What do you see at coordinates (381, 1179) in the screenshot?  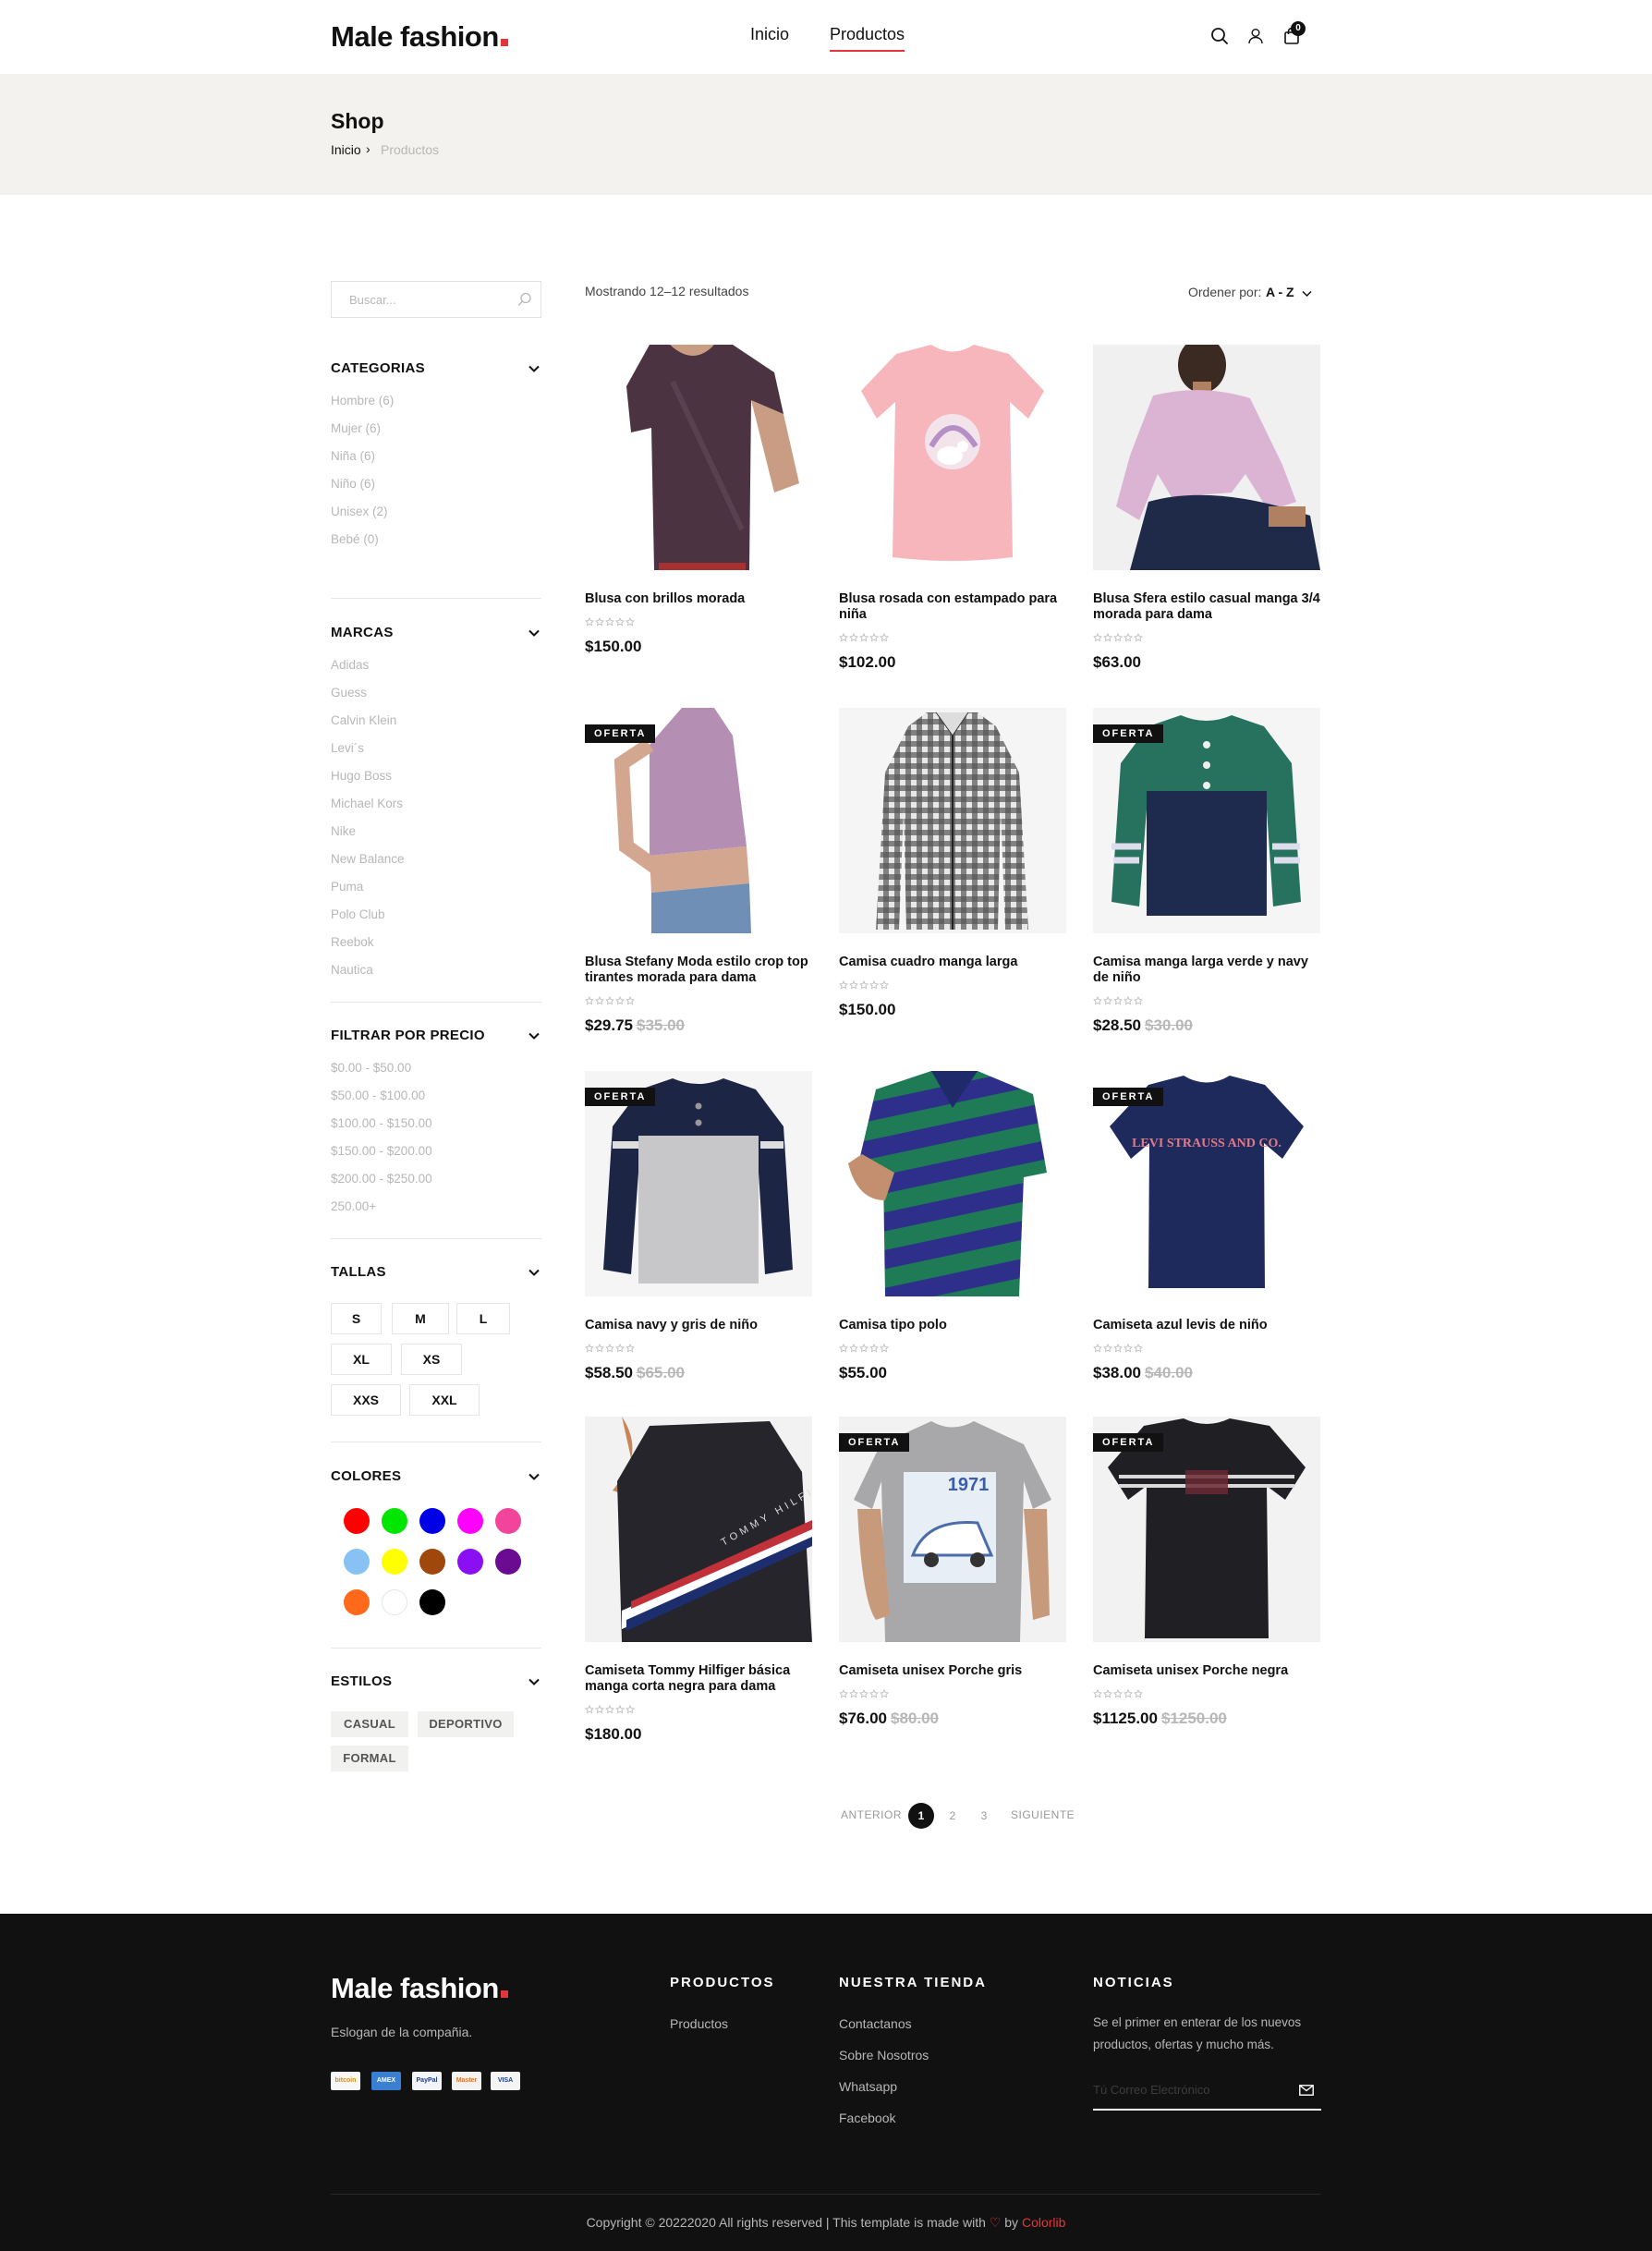 I see `price-range-item: $200.00 - $250.00` at bounding box center [381, 1179].